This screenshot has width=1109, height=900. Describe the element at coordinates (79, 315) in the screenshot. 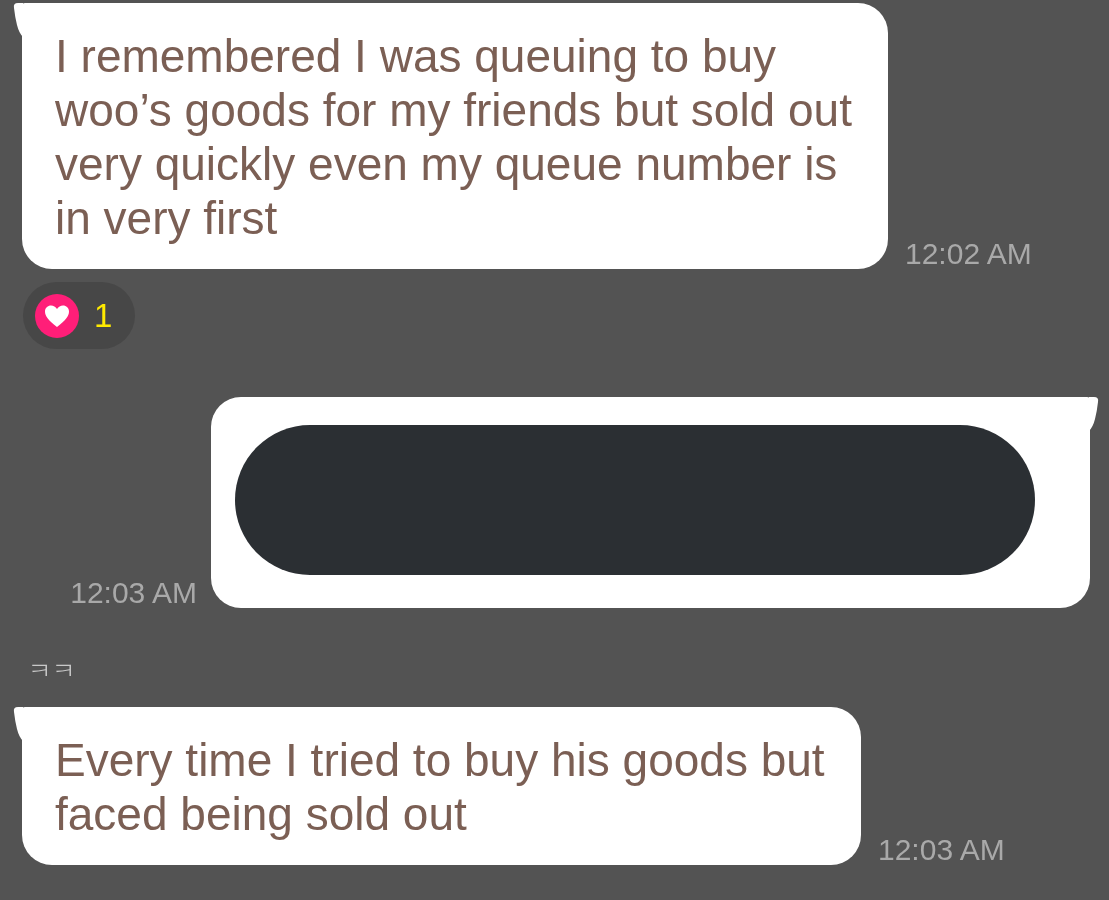

I see `reaction-pill: 1` at that location.